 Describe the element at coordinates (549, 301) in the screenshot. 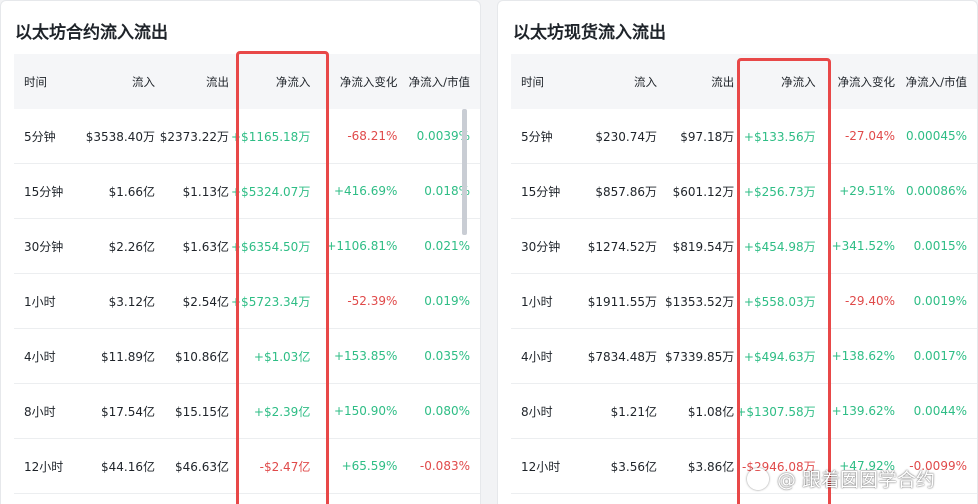

I see `cell-time: 1小时` at that location.